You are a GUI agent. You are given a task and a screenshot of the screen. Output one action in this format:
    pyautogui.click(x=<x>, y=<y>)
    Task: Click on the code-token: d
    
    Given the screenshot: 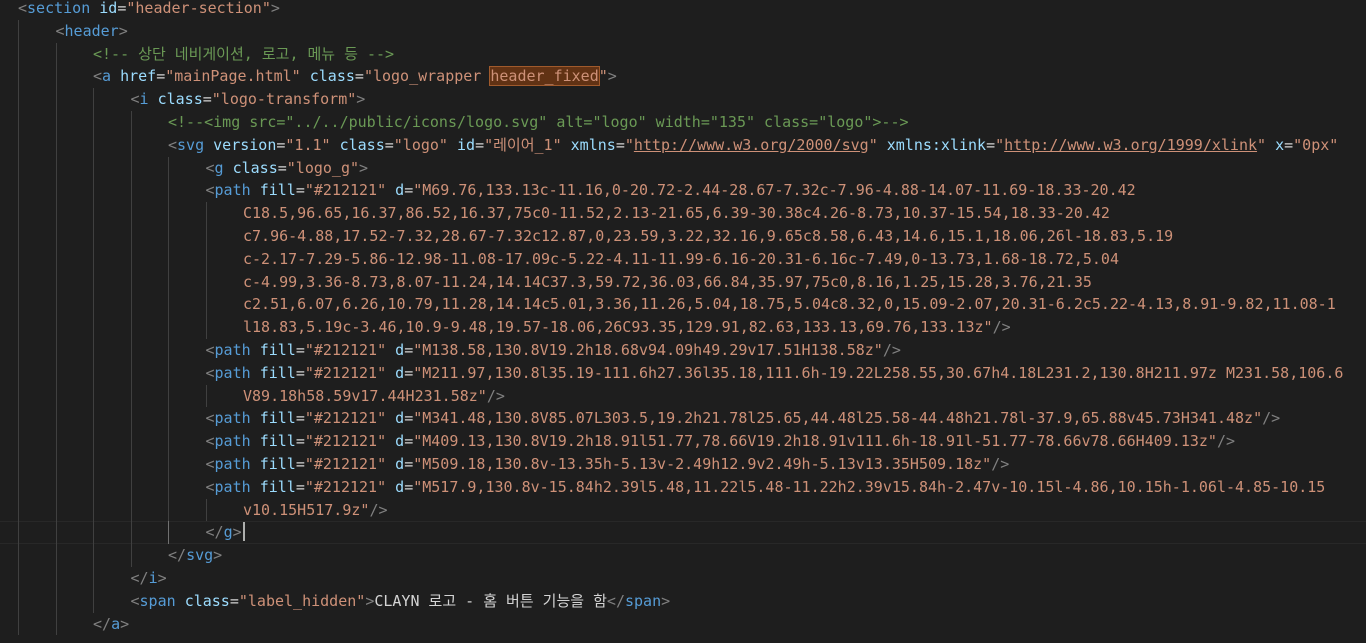 What is the action you would take?
    pyautogui.click(x=400, y=441)
    